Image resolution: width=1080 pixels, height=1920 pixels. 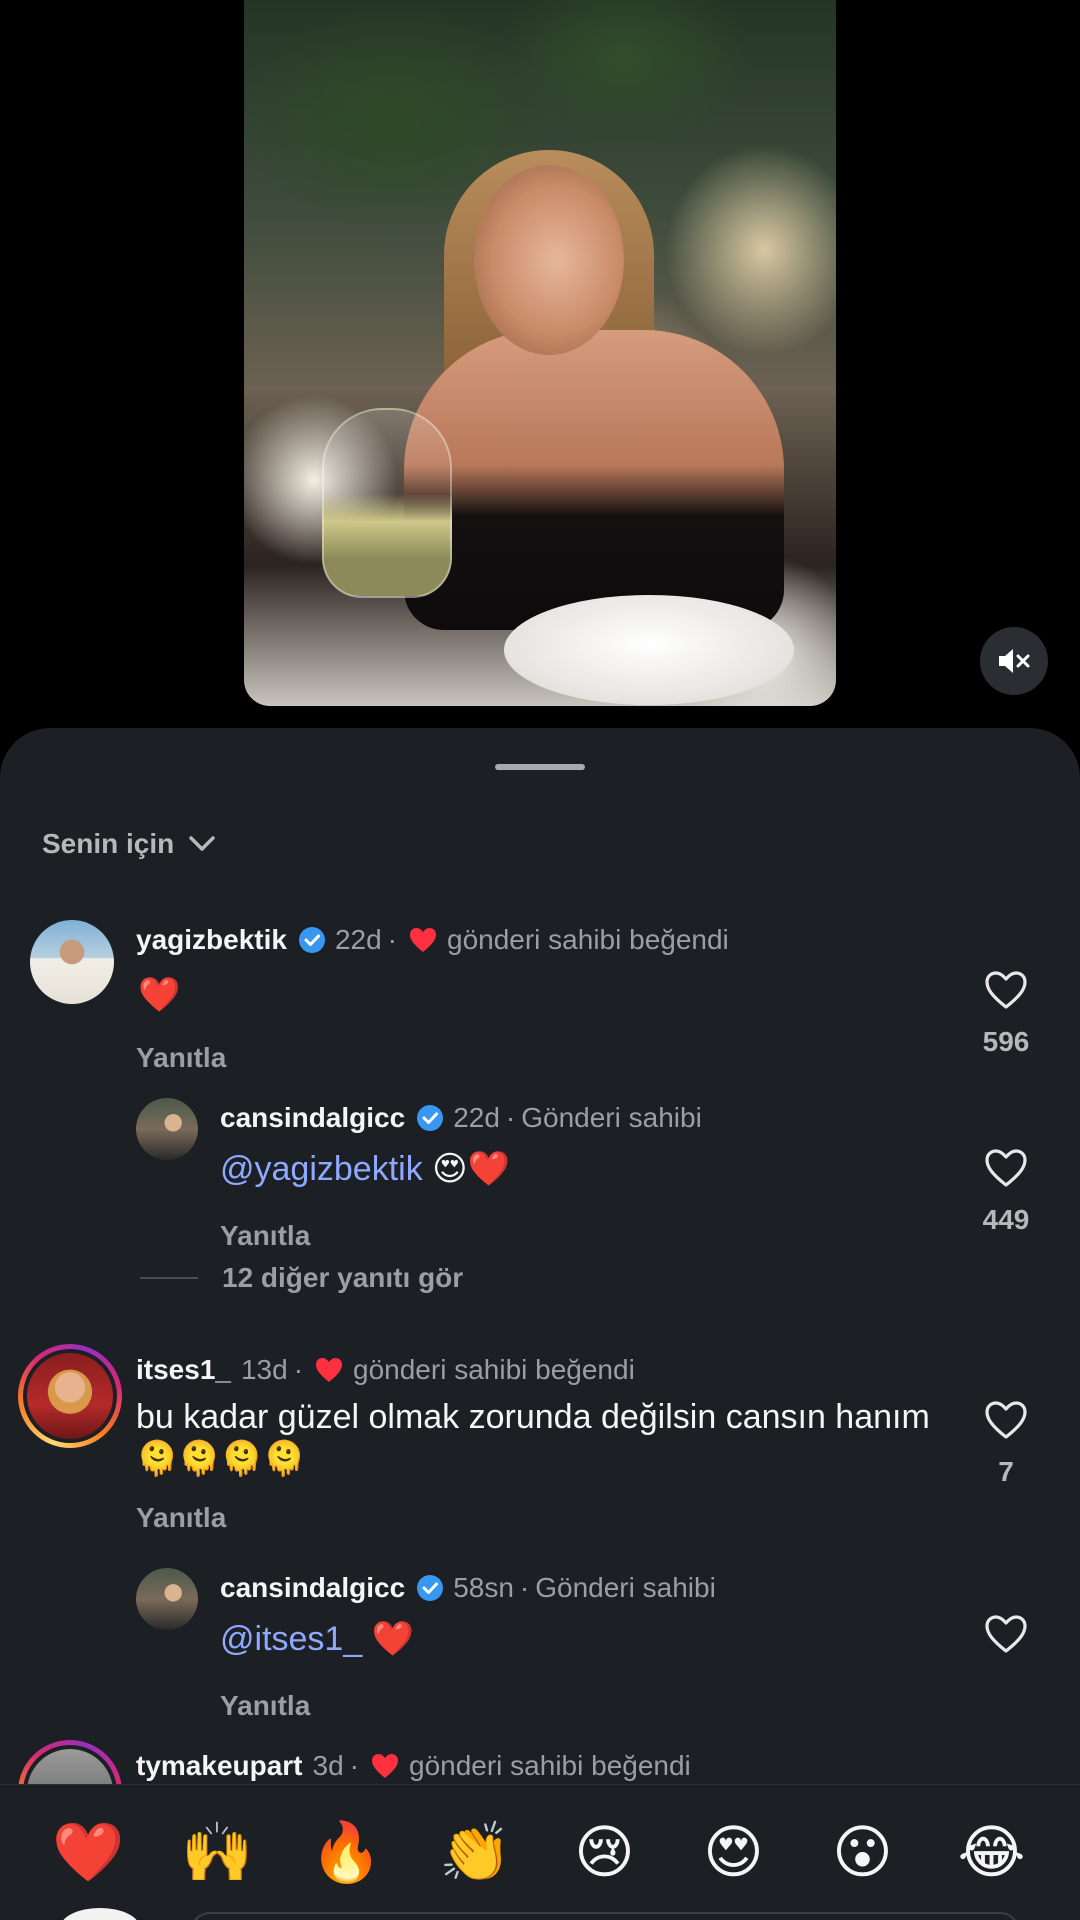 I want to click on like-count: 596, so click(x=1006, y=1041).